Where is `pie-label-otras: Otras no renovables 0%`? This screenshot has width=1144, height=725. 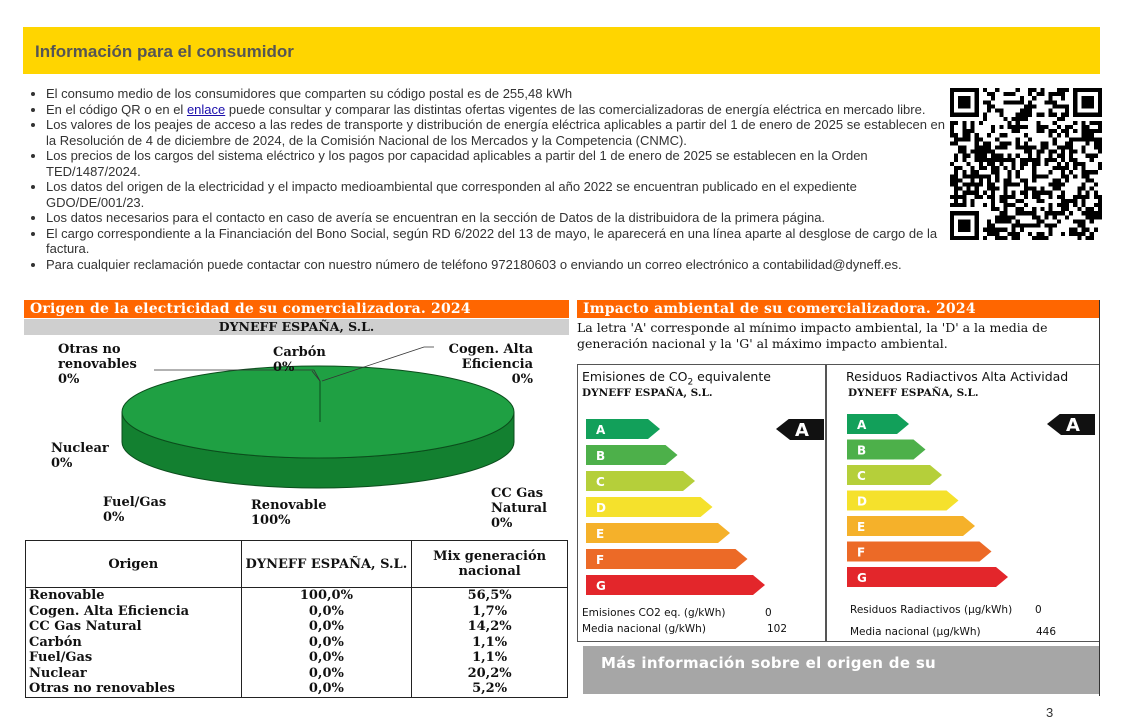 pie-label-otras: Otras no renovables 0% is located at coordinates (97, 364).